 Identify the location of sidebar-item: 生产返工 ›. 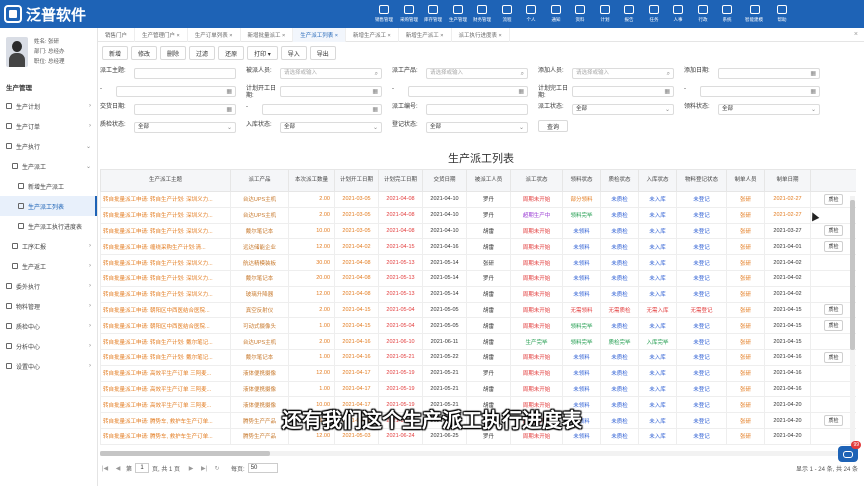
(48, 266).